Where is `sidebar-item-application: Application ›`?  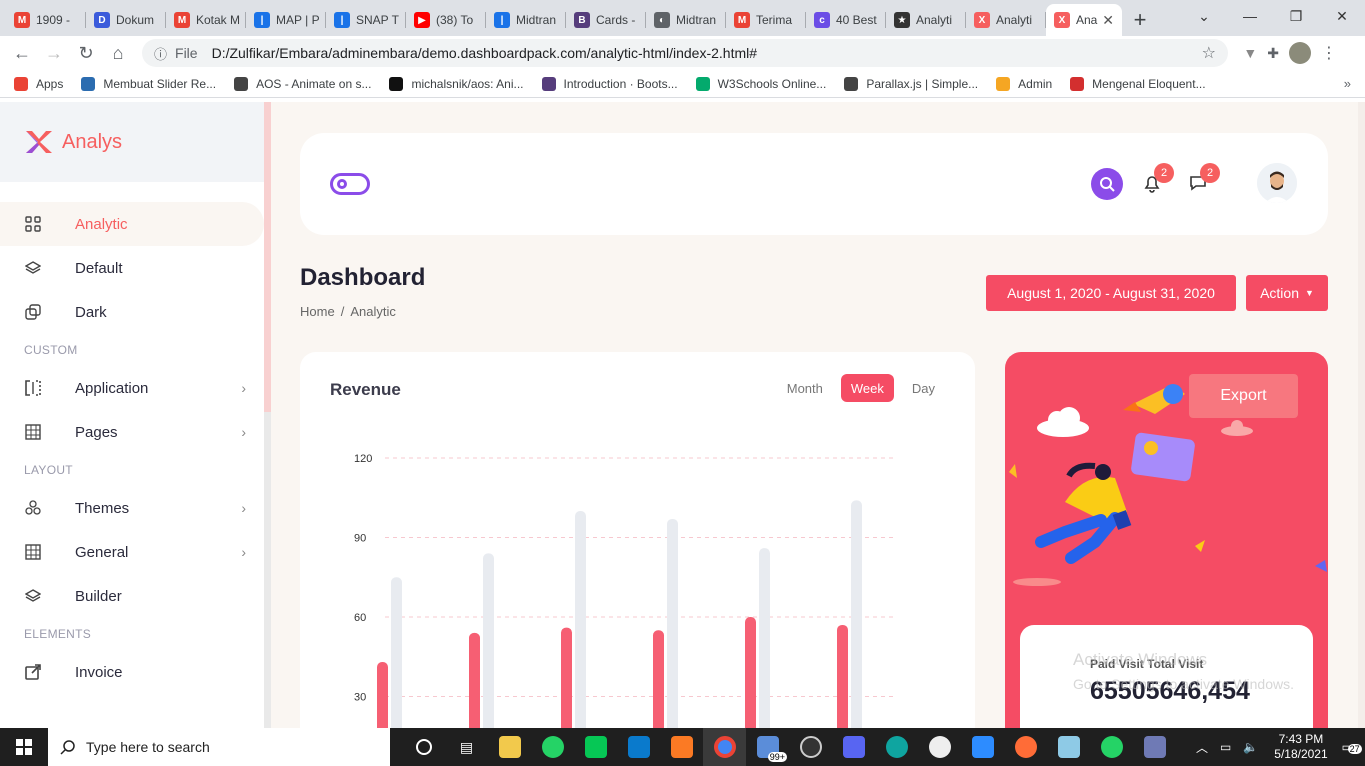
sidebar-item-application: Application › is located at coordinates (132, 388).